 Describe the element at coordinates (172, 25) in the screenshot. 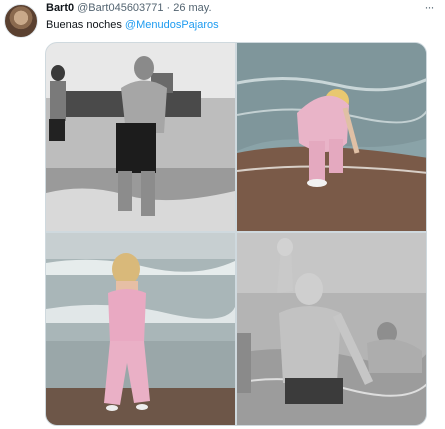

I see `mention-link: @MenudosPajaros` at that location.